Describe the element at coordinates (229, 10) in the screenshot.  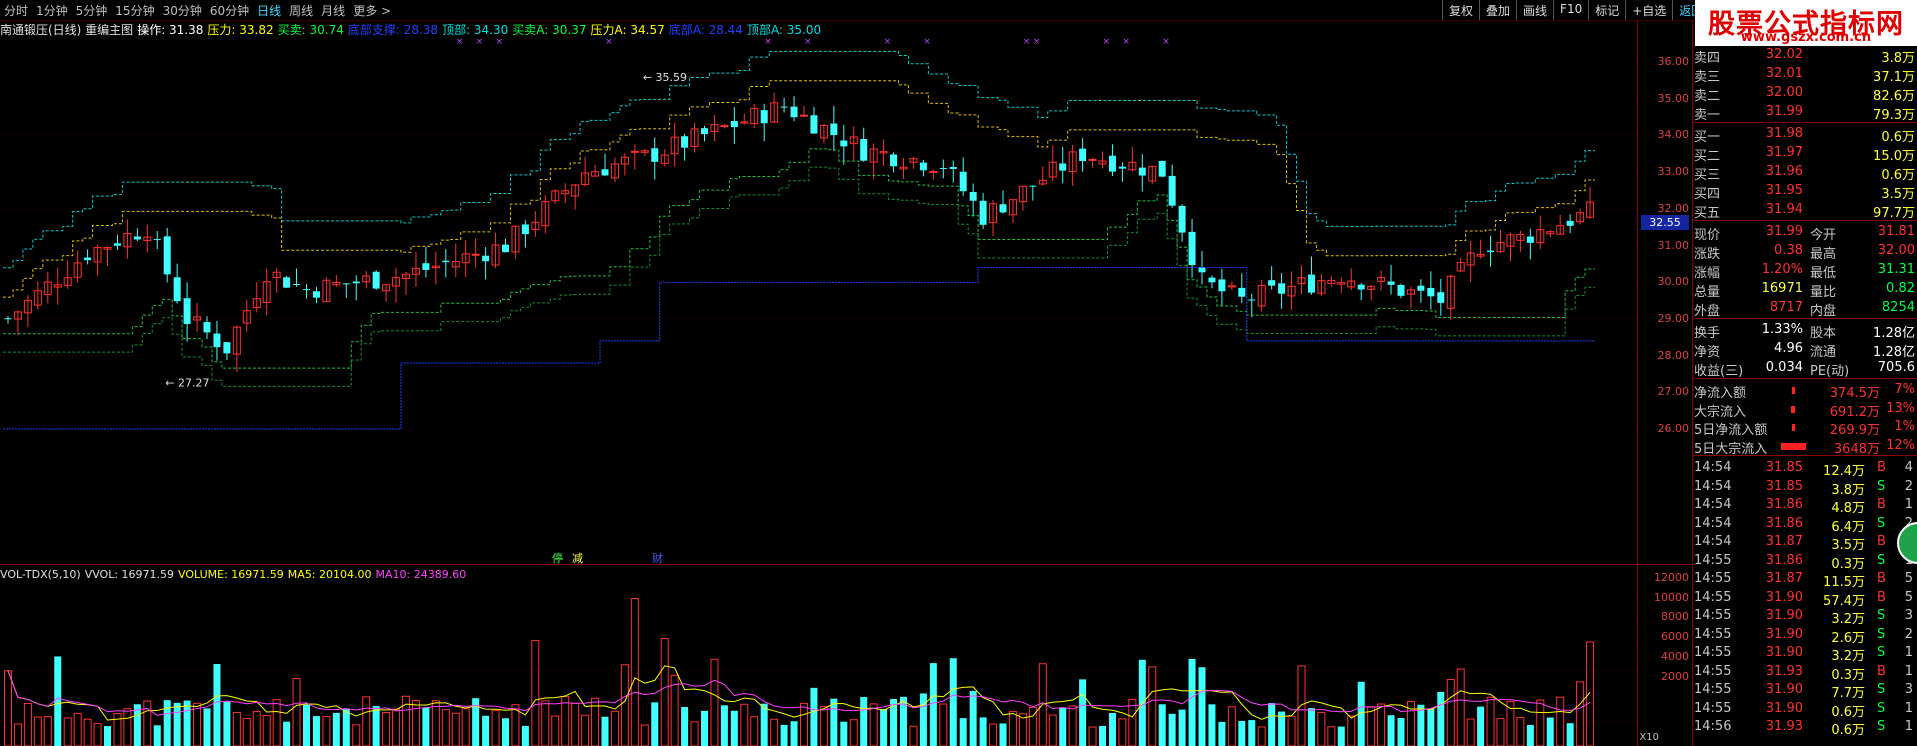
I see `period-tab: 60分钟` at that location.